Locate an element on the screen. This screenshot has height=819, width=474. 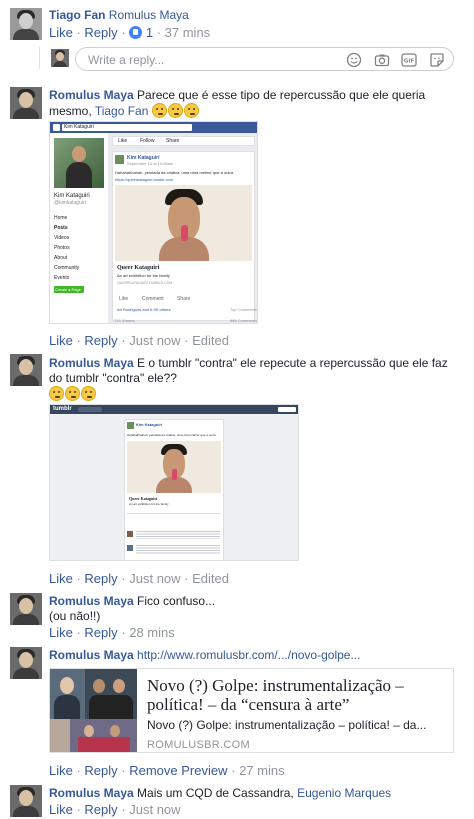
comment-actions: Like · Reply · Just now · Edited is located at coordinates (139, 340).